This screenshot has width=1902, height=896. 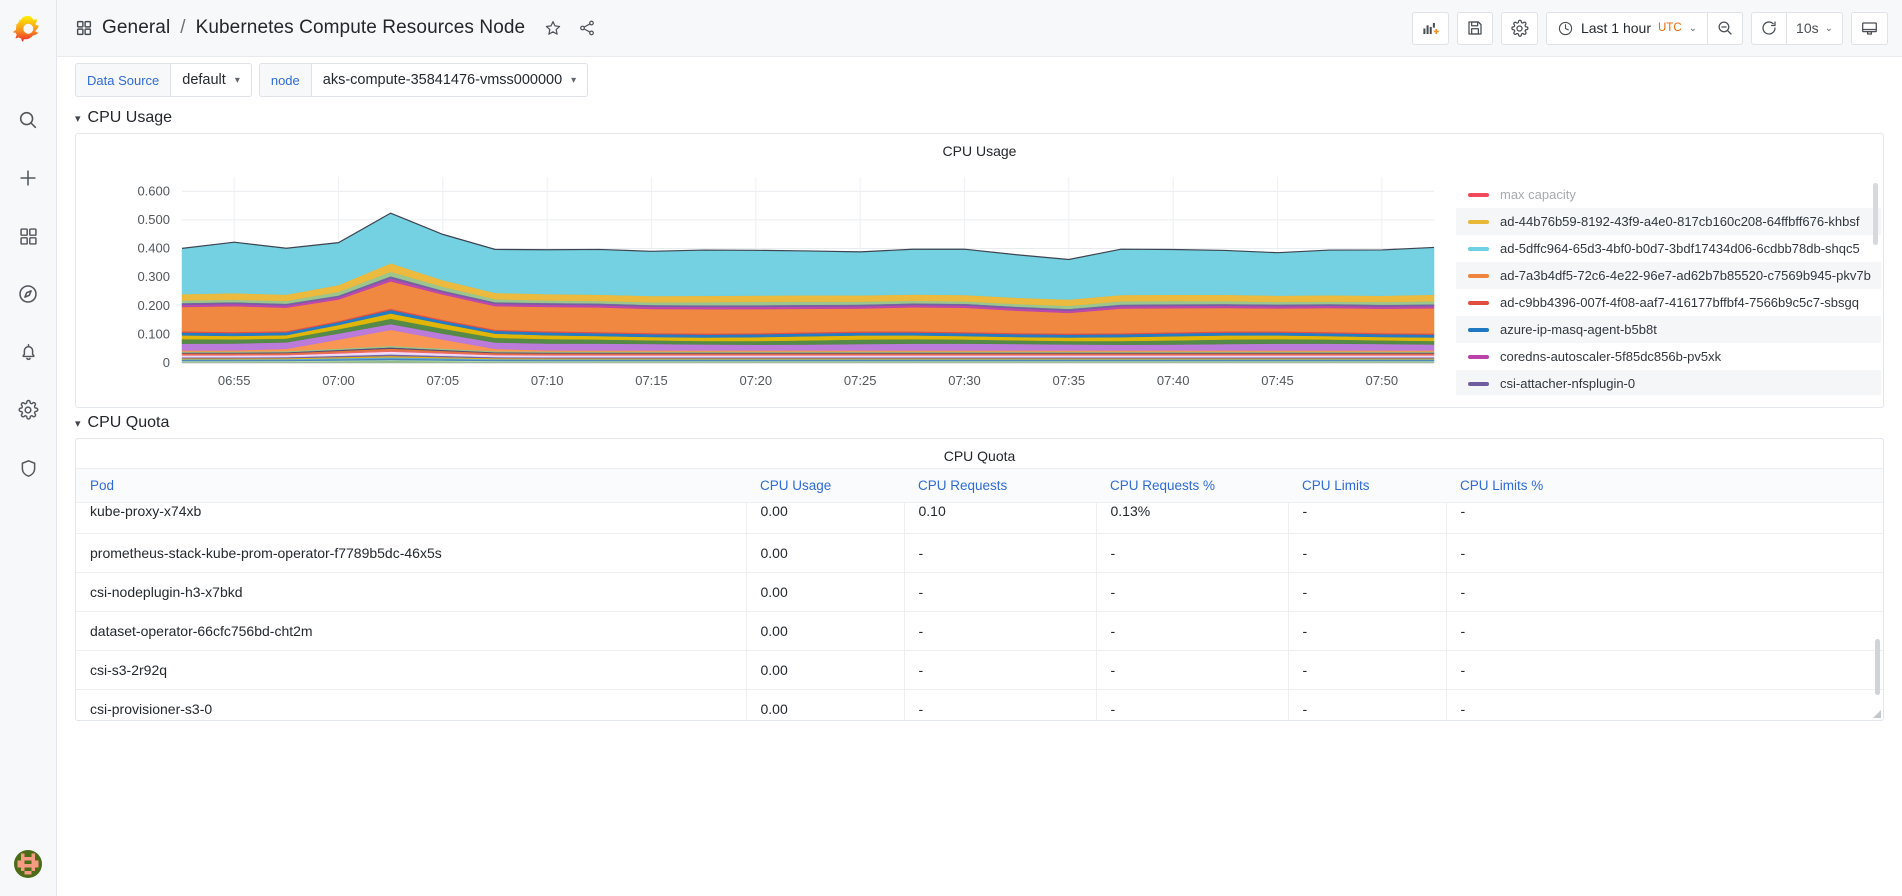 What do you see at coordinates (442, 80) in the screenshot?
I see `variable-value-node: aks-compute-35841476-vmss000000` at bounding box center [442, 80].